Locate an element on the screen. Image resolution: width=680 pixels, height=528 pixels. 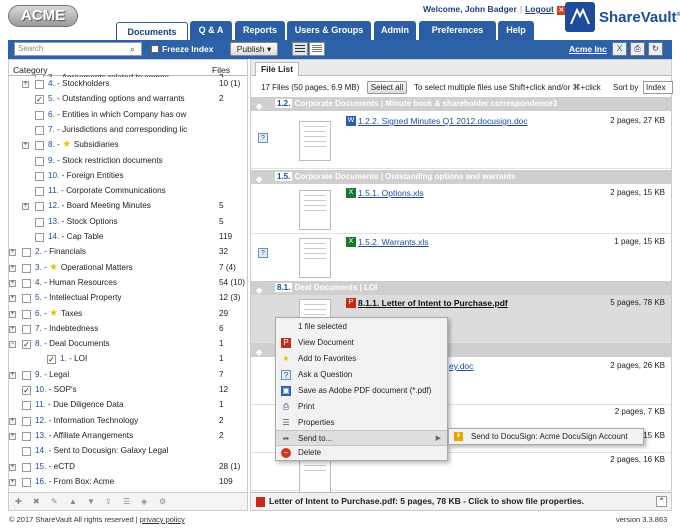
file-row: X 1.5.1. Options.xls 2 pages, 15 KB is located at coordinates (461, 209).